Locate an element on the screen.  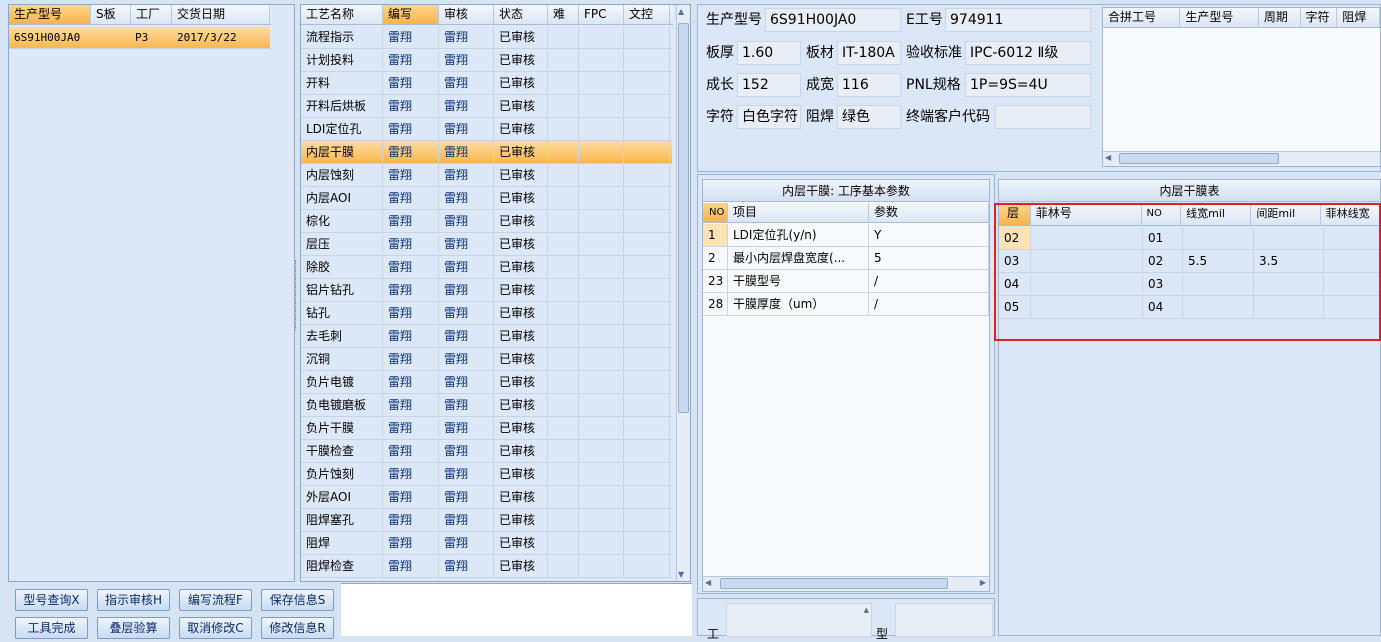
table-row: 棕化 雷翔 雷翔 已审核 is located at coordinates (486, 221).